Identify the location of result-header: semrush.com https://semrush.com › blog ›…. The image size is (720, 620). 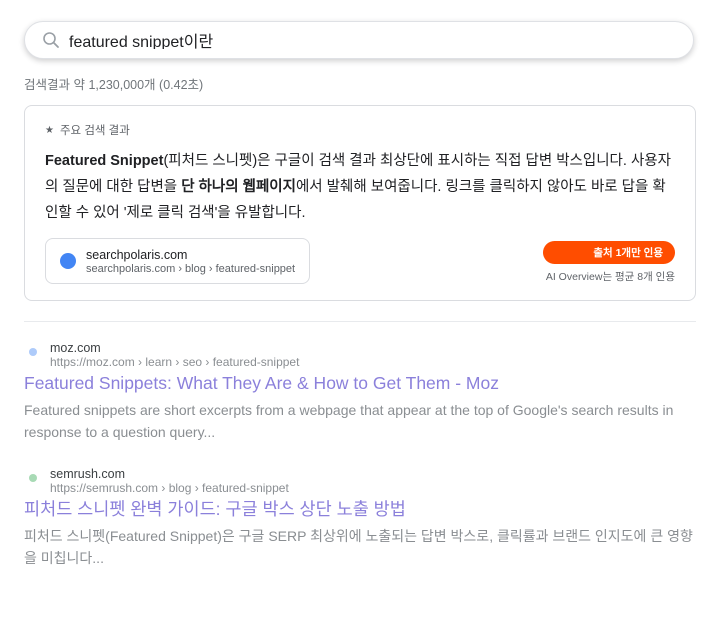
(360, 481).